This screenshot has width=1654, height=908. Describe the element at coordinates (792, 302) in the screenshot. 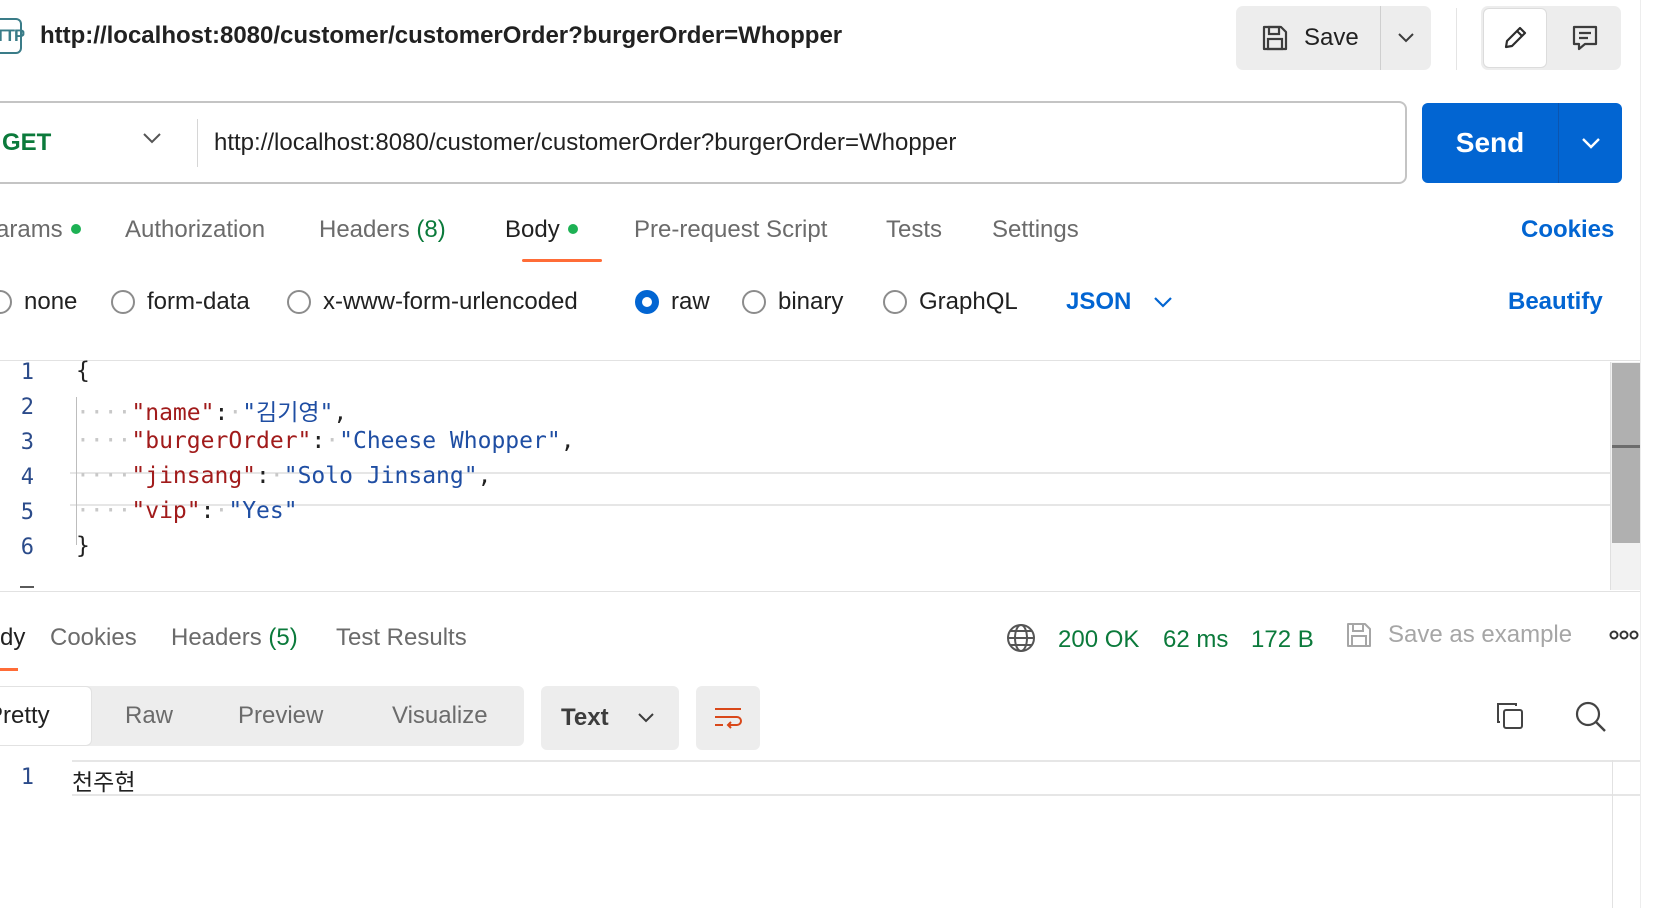

I see `radio-binary: binary` at that location.